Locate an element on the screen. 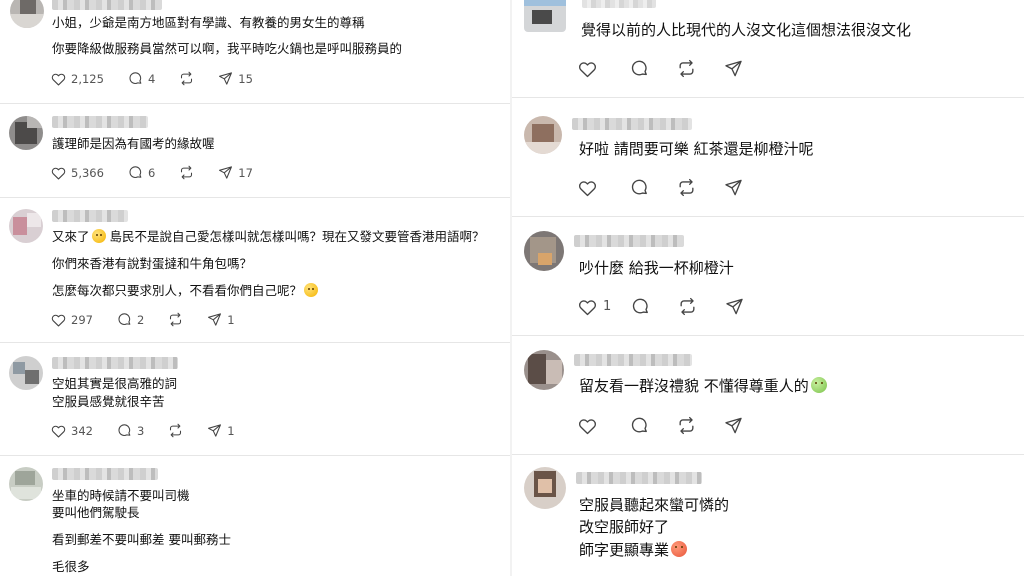 Image resolution: width=1024 pixels, height=576 pixels. post-text: 島民不是說自己愛怎樣叫就怎樣叫嗎？現在又發文要管香港用語啊？ is located at coordinates (297, 236).